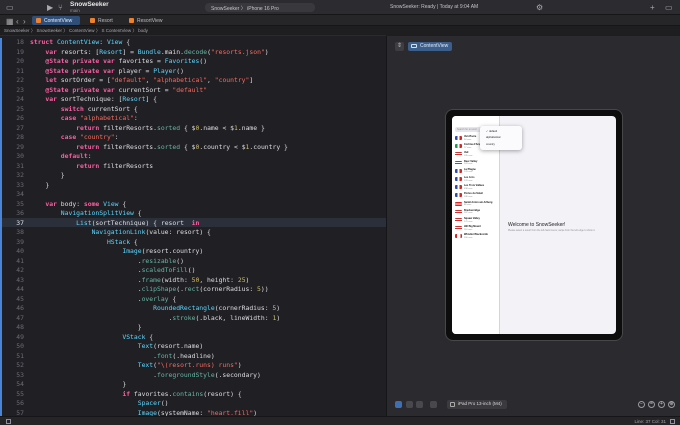  What do you see at coordinates (477, 213) in the screenshot?
I see `resort-row: Breckenridge 187 runs` at bounding box center [477, 213].